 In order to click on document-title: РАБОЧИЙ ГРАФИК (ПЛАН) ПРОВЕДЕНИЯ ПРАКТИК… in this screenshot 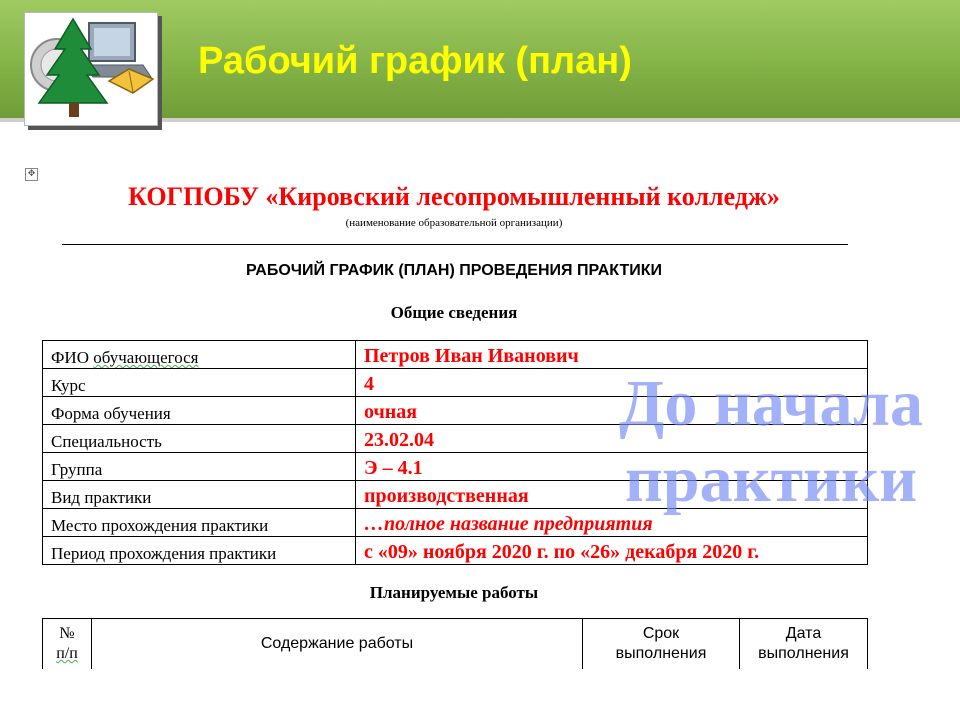, I will do `click(454, 270)`.